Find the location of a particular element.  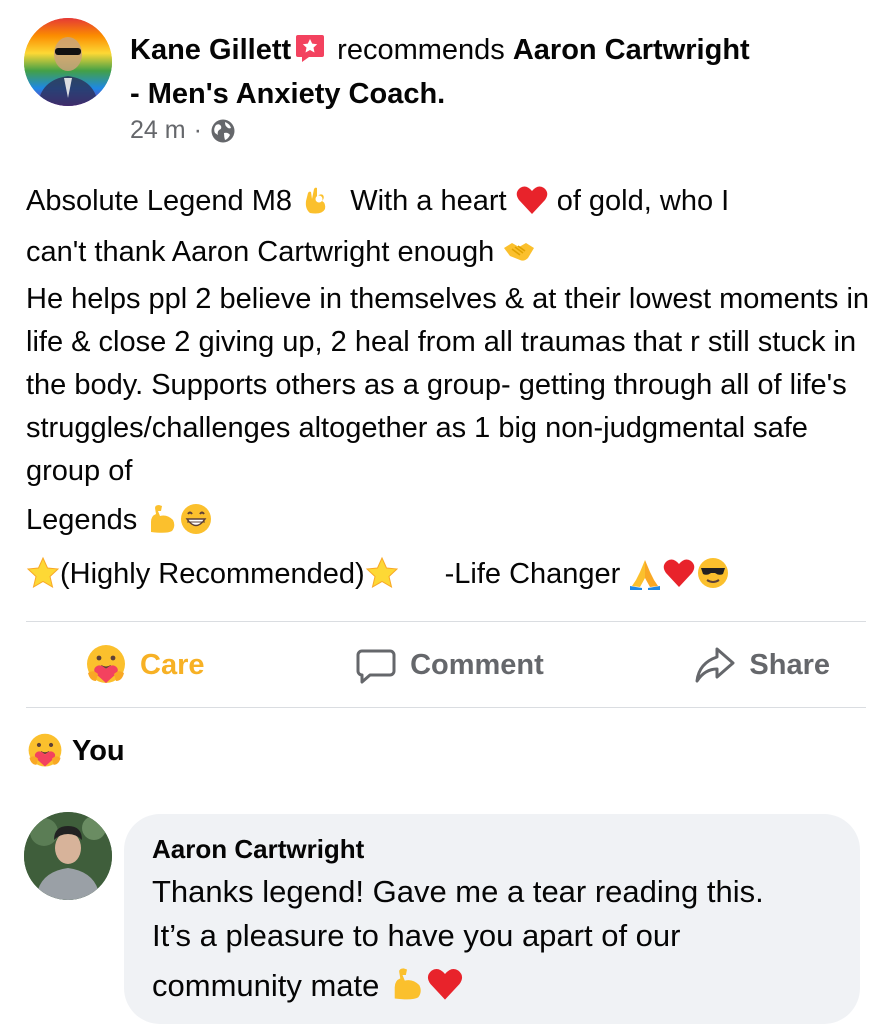

action-bar: Care Comment Share is located at coordinates (446, 665).